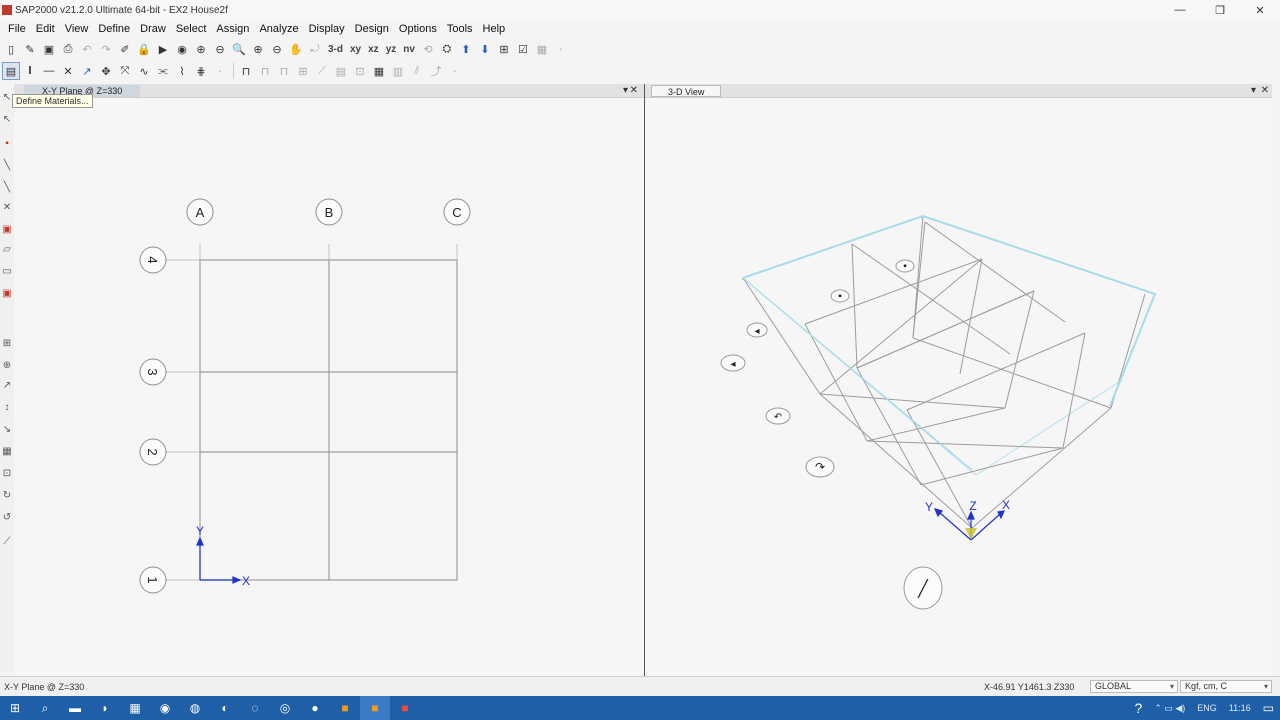 This screenshot has height=720, width=1280. I want to click on menu-help: Help, so click(494, 29).